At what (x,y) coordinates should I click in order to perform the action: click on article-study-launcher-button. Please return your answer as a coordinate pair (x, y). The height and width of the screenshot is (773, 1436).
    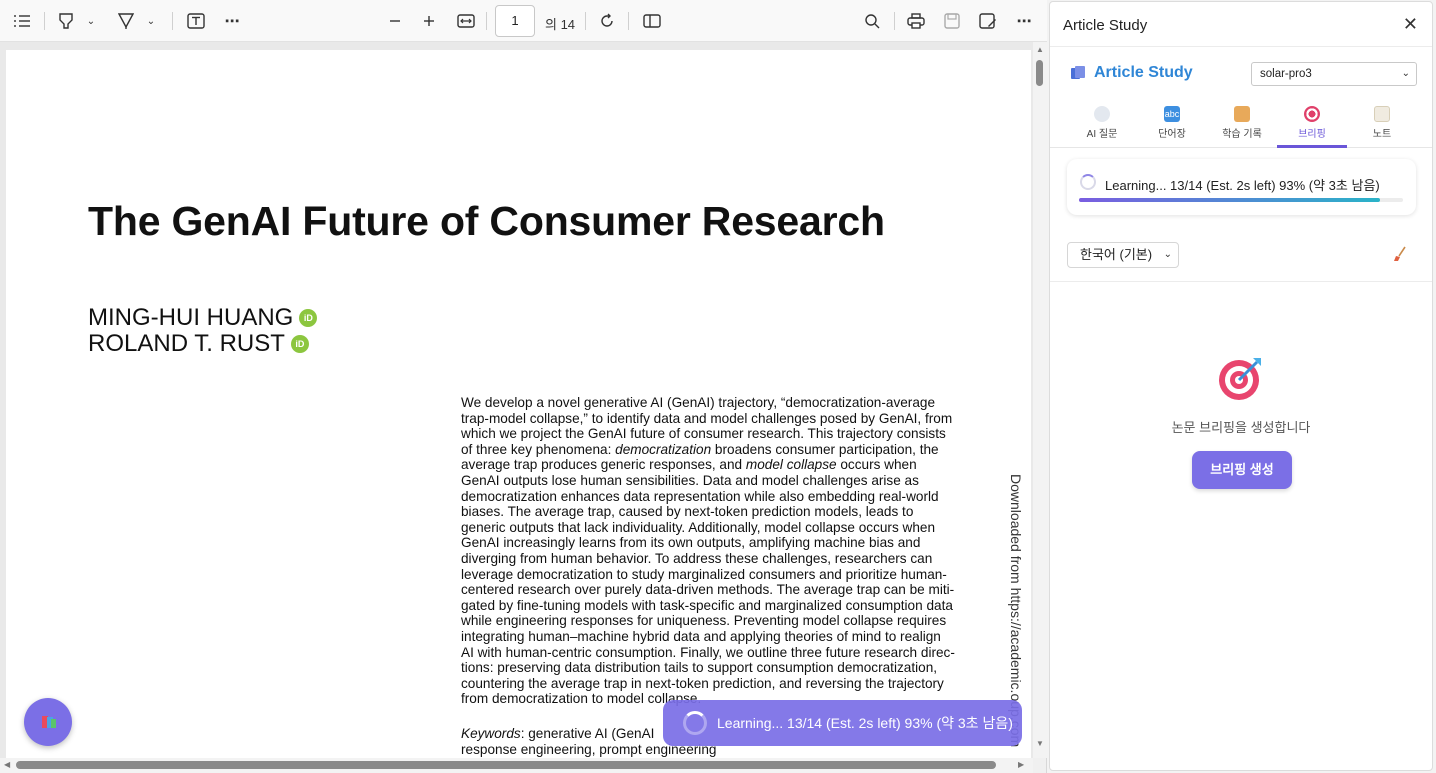
    Looking at the image, I should click on (48, 722).